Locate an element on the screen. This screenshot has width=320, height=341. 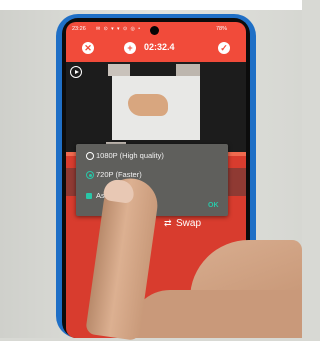
close-button: ✕ is located at coordinates (88, 48).